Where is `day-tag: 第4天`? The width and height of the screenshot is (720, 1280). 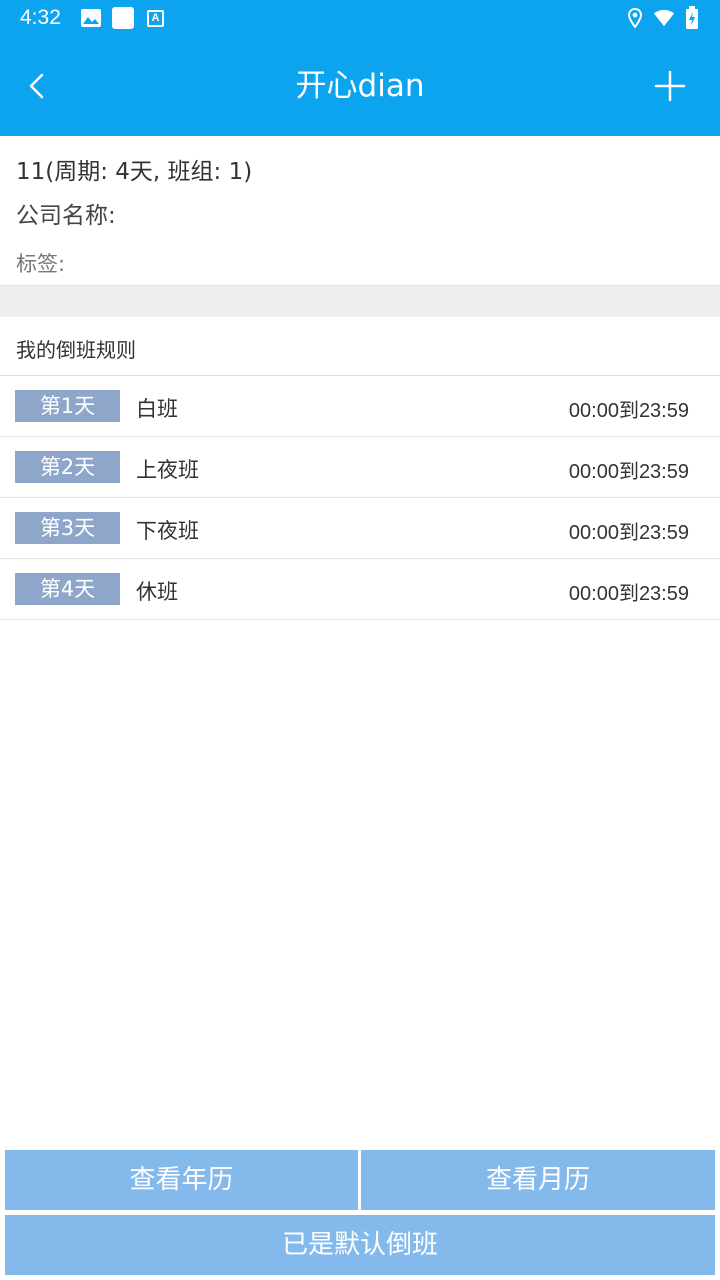
day-tag: 第4天 is located at coordinates (67, 589).